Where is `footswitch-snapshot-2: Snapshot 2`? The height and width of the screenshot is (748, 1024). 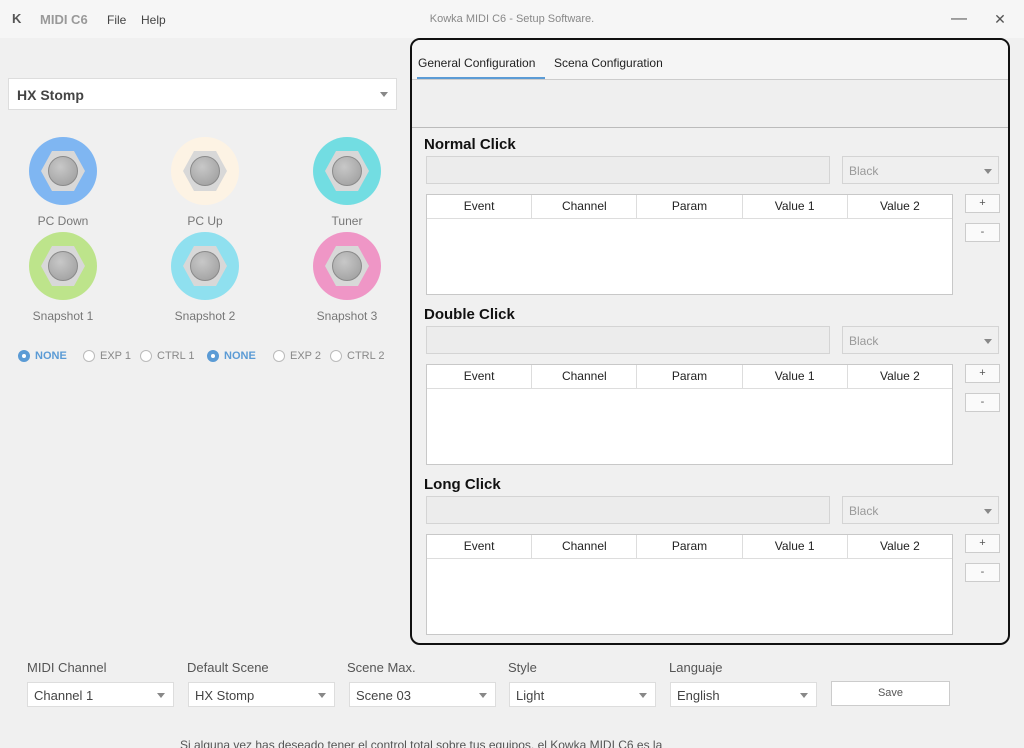
footswitch-snapshot-2: Snapshot 2 is located at coordinates (205, 277).